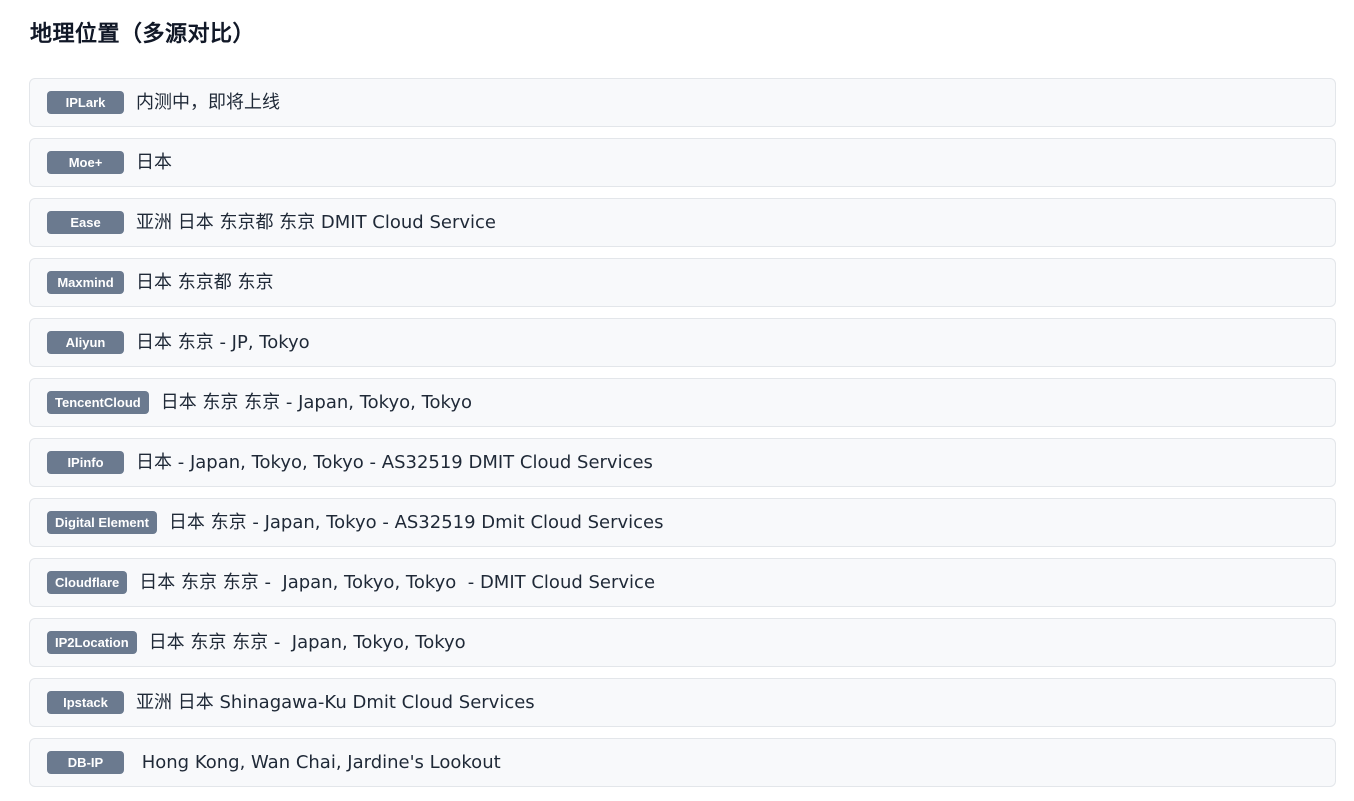  I want to click on location-value: 亚洲 日本 东京都 东京 DMIT Cloud Service, so click(316, 222).